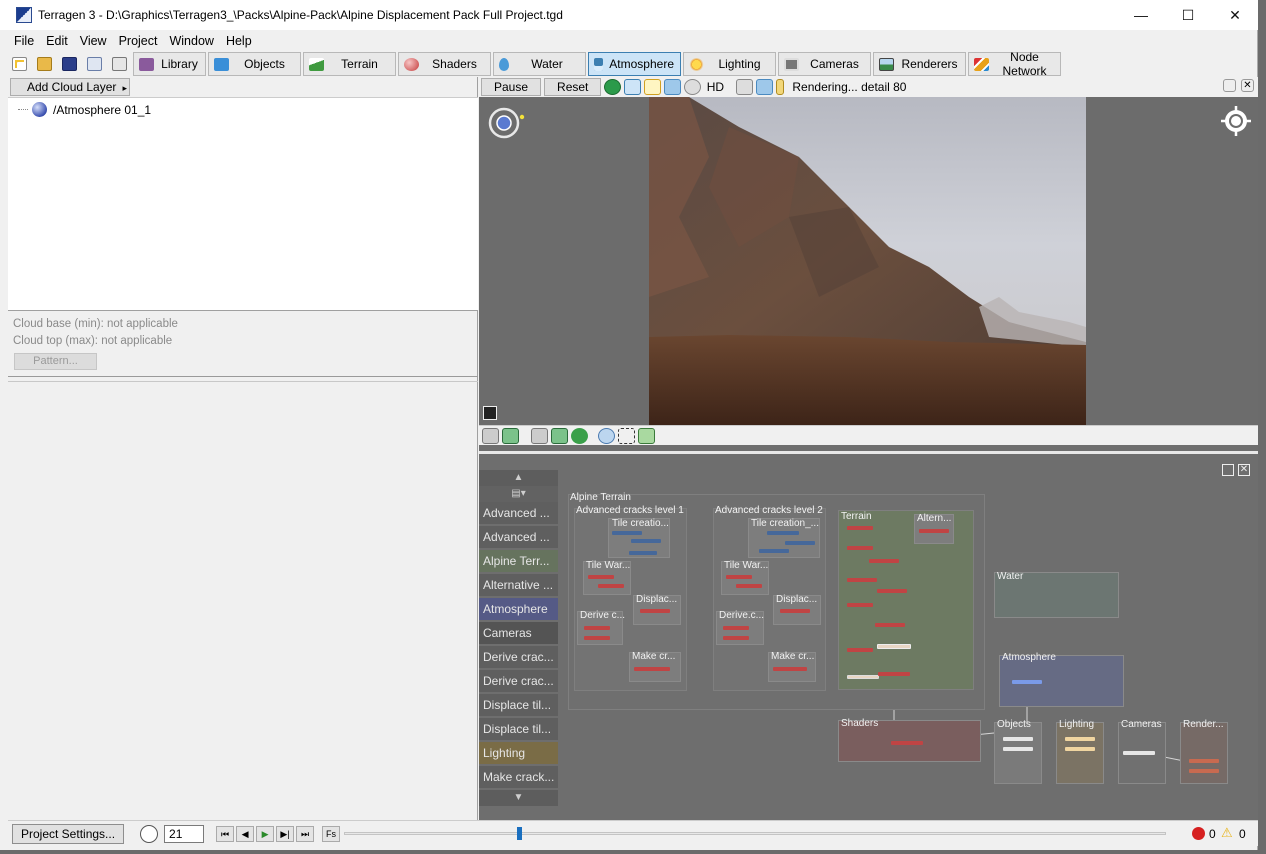 This screenshot has width=1266, height=854. I want to click on brush-icon, so click(745, 87).